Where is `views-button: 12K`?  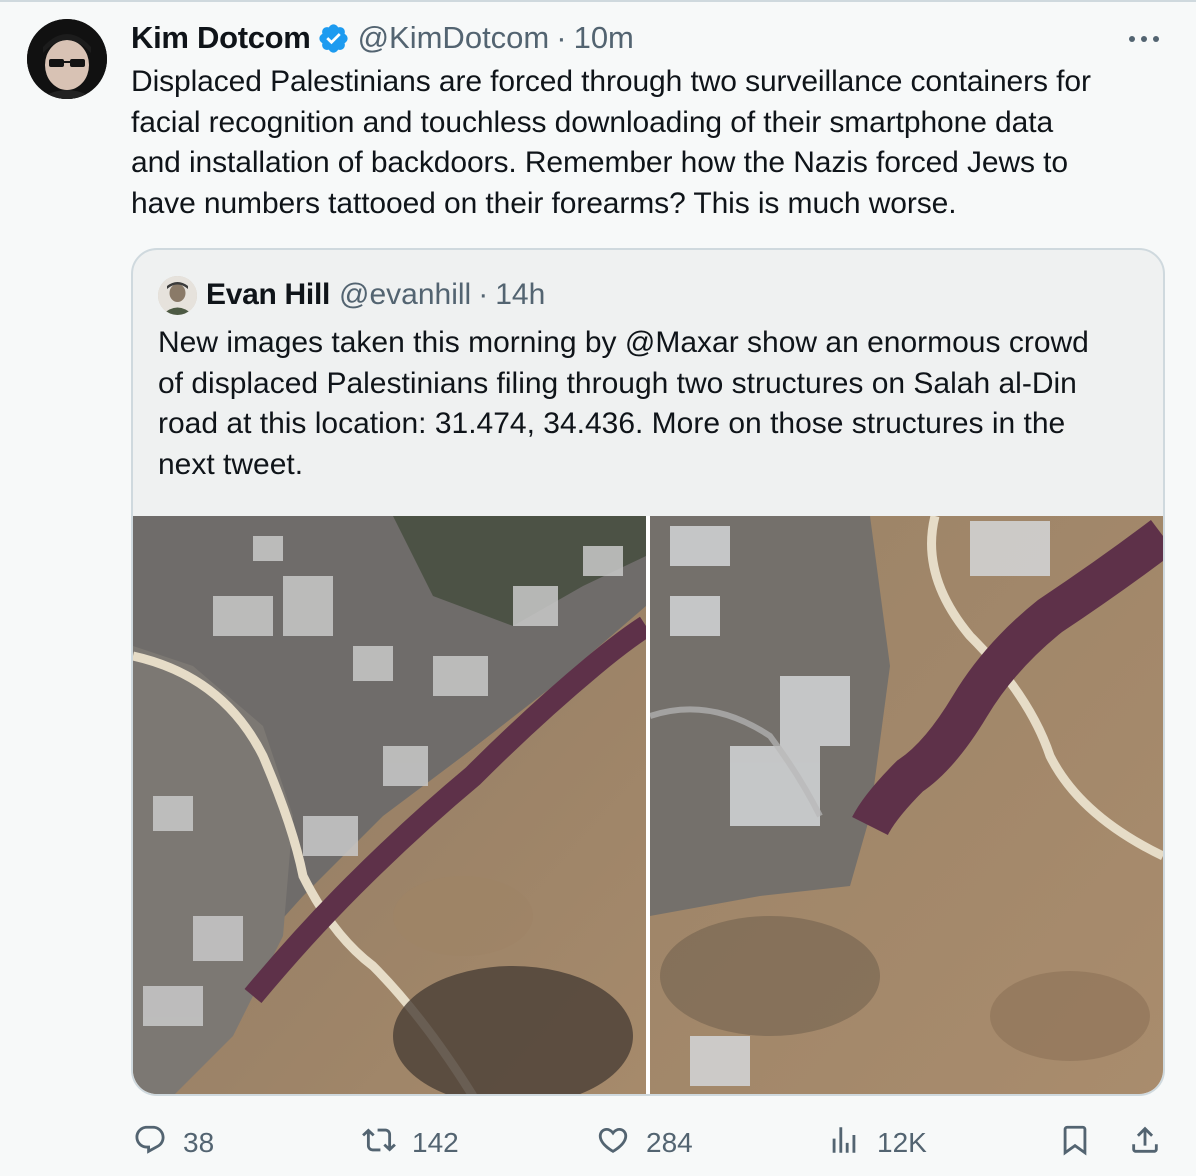 views-button: 12K is located at coordinates (877, 1143).